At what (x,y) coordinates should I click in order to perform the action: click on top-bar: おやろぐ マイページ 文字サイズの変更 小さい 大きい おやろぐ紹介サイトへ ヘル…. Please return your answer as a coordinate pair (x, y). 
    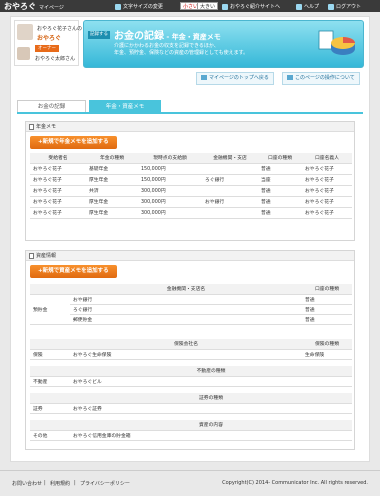
    Looking at the image, I should click on (190, 6).